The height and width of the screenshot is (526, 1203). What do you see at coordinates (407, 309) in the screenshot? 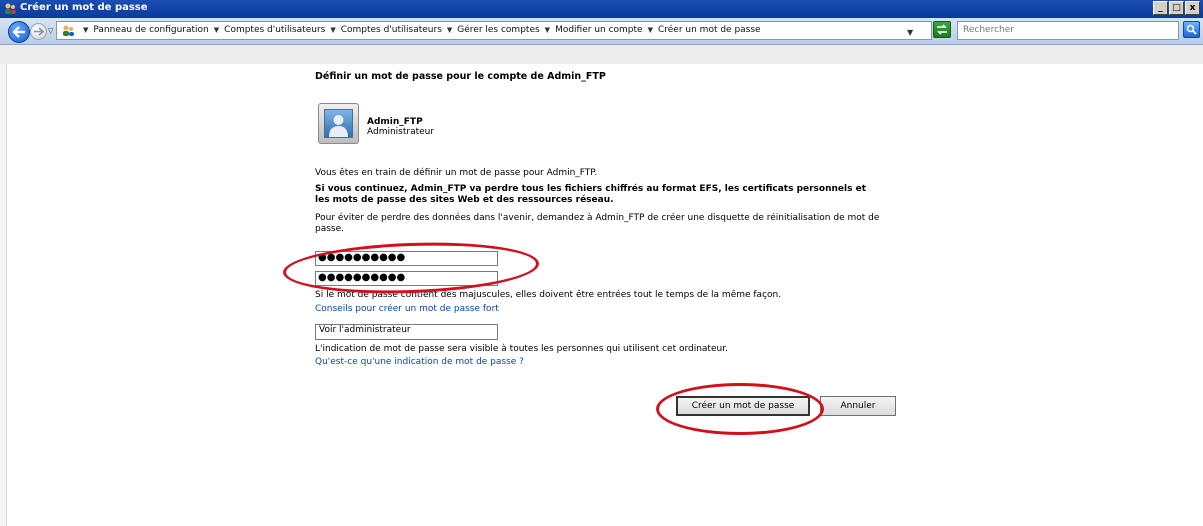
I see `strong-password-link: Conseils pour créer un mot de passe fort` at bounding box center [407, 309].